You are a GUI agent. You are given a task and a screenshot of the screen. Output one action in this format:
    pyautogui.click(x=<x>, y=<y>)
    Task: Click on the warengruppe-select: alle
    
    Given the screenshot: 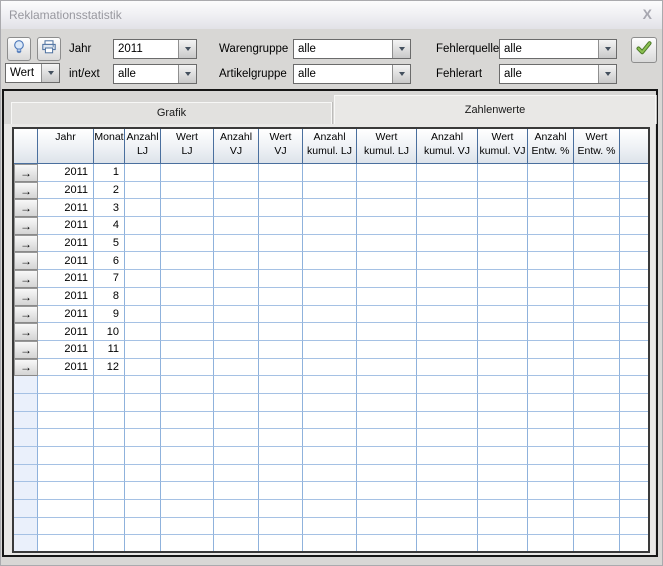 What is the action you would take?
    pyautogui.click(x=352, y=49)
    